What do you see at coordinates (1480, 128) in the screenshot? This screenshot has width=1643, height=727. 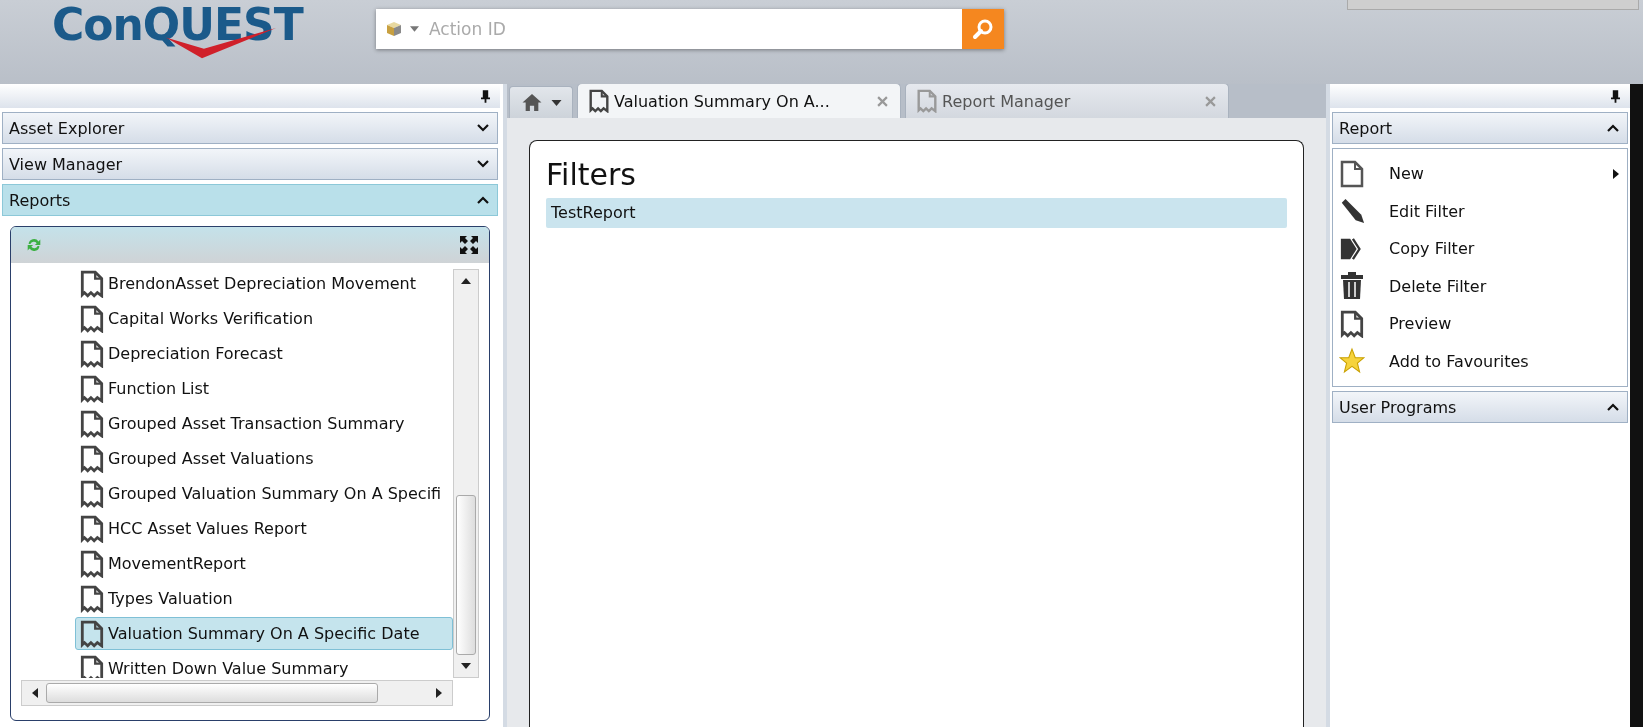 I see `accordion-header: Report` at bounding box center [1480, 128].